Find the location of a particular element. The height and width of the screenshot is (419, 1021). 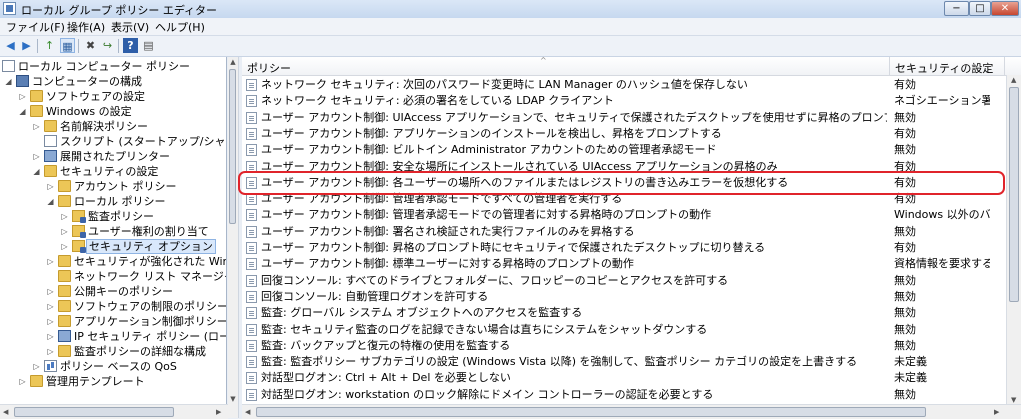

table-row: 対話型ログオン: Ctrl + Alt + Del を必要としない 未定義 is located at coordinates (631, 378).